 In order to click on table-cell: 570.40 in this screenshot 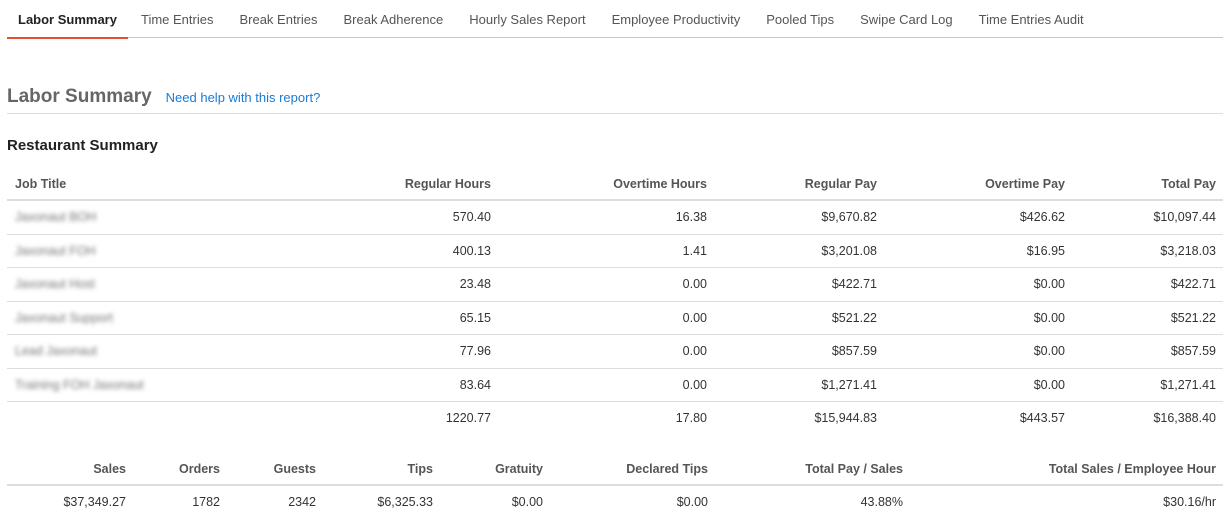, I will do `click(471, 217)`.